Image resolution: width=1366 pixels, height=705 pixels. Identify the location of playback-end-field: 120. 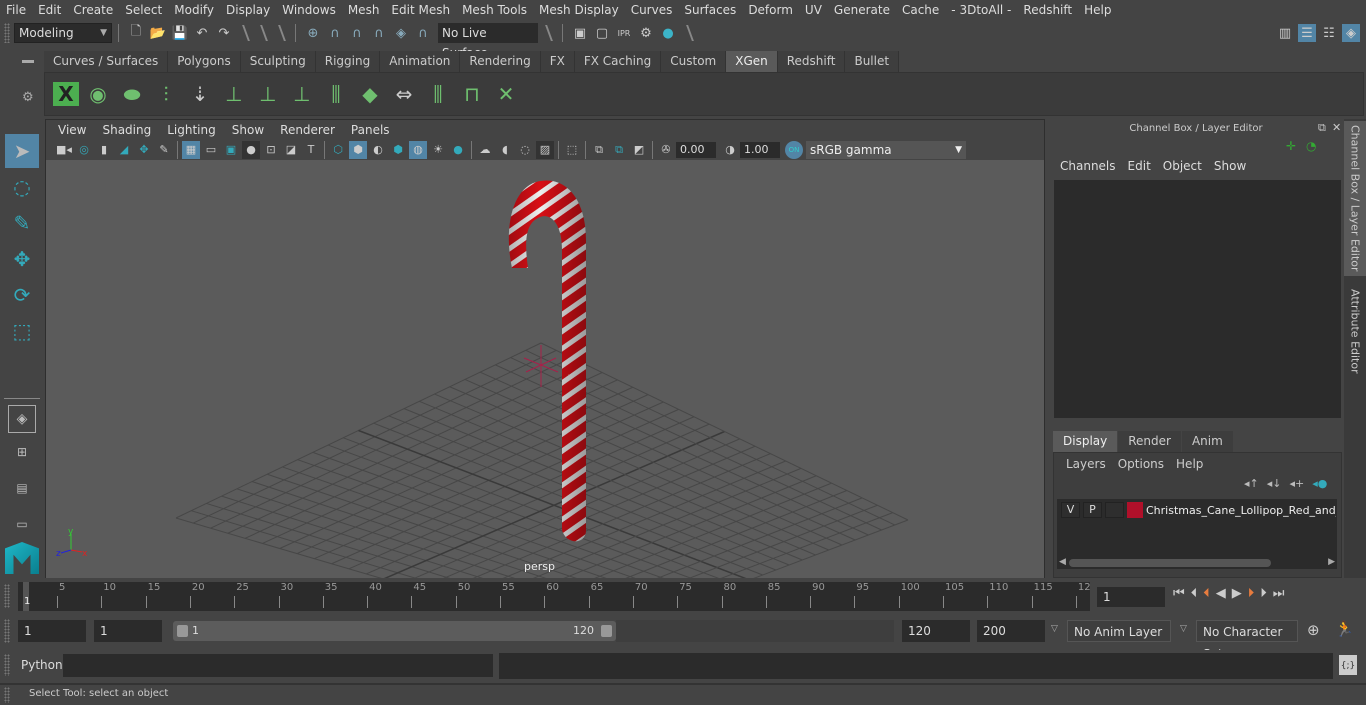
(936, 631).